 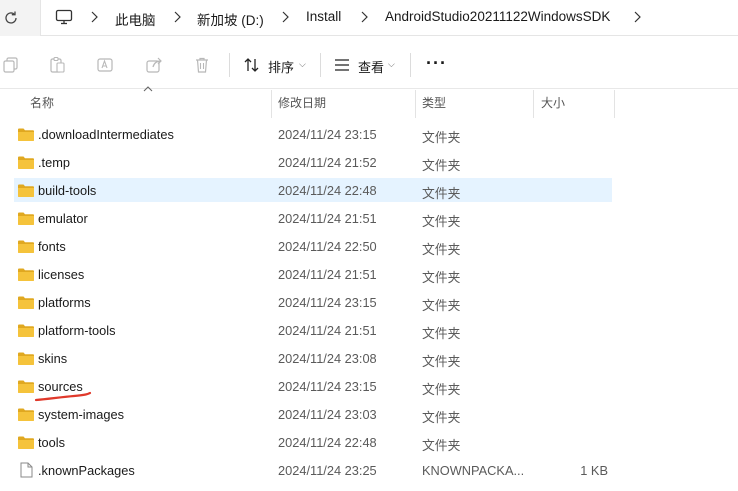 I want to click on file-row: .temp 2024/11/24 21:52 文件夹, so click(x=313, y=162).